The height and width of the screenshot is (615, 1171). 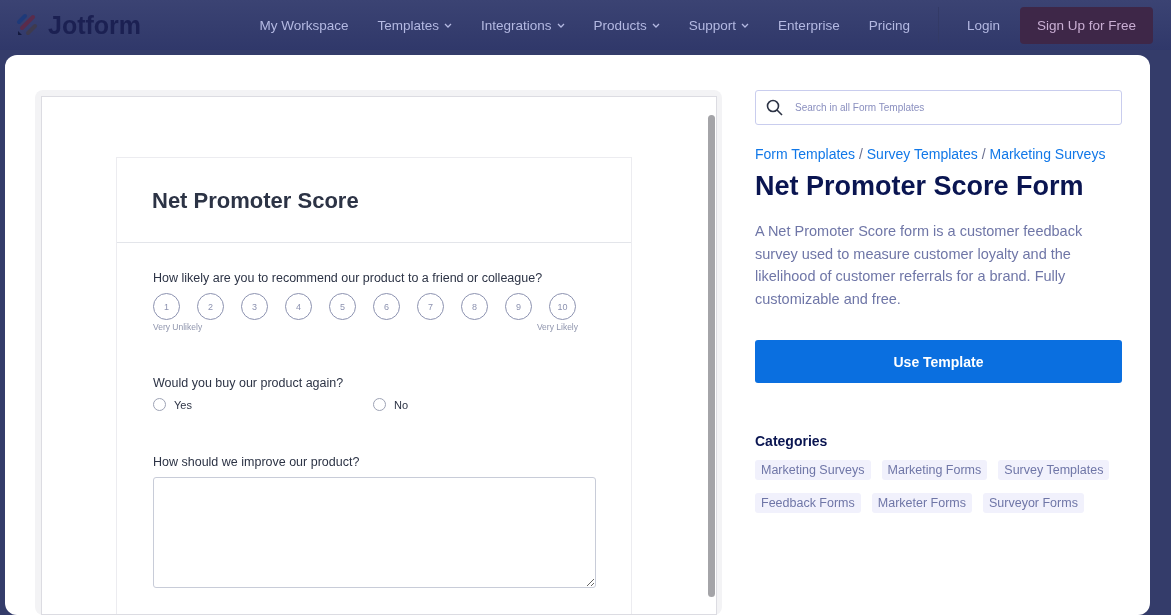 What do you see at coordinates (562, 306) in the screenshot?
I see `rating-option: 10` at bounding box center [562, 306].